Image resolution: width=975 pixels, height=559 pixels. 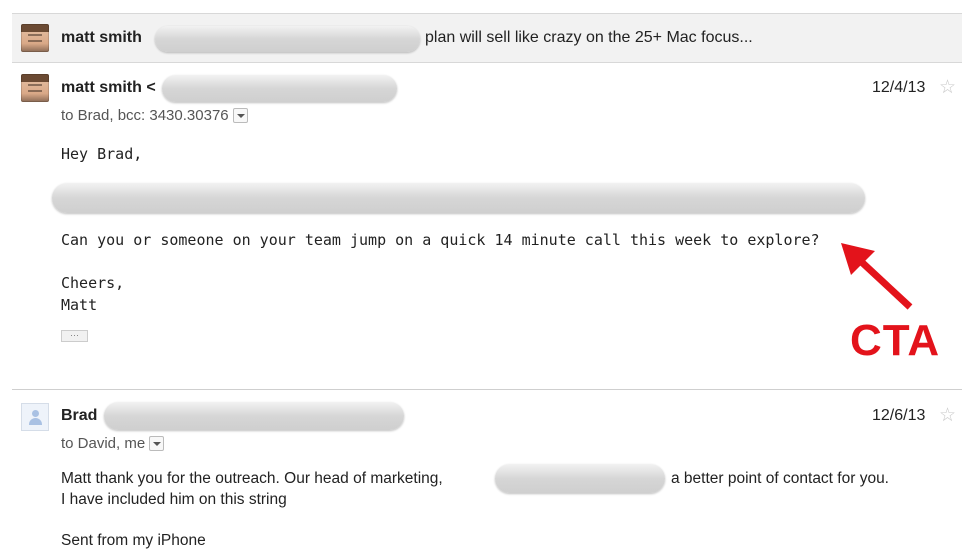 What do you see at coordinates (79, 415) in the screenshot?
I see `message2-sender-name: Brad` at bounding box center [79, 415].